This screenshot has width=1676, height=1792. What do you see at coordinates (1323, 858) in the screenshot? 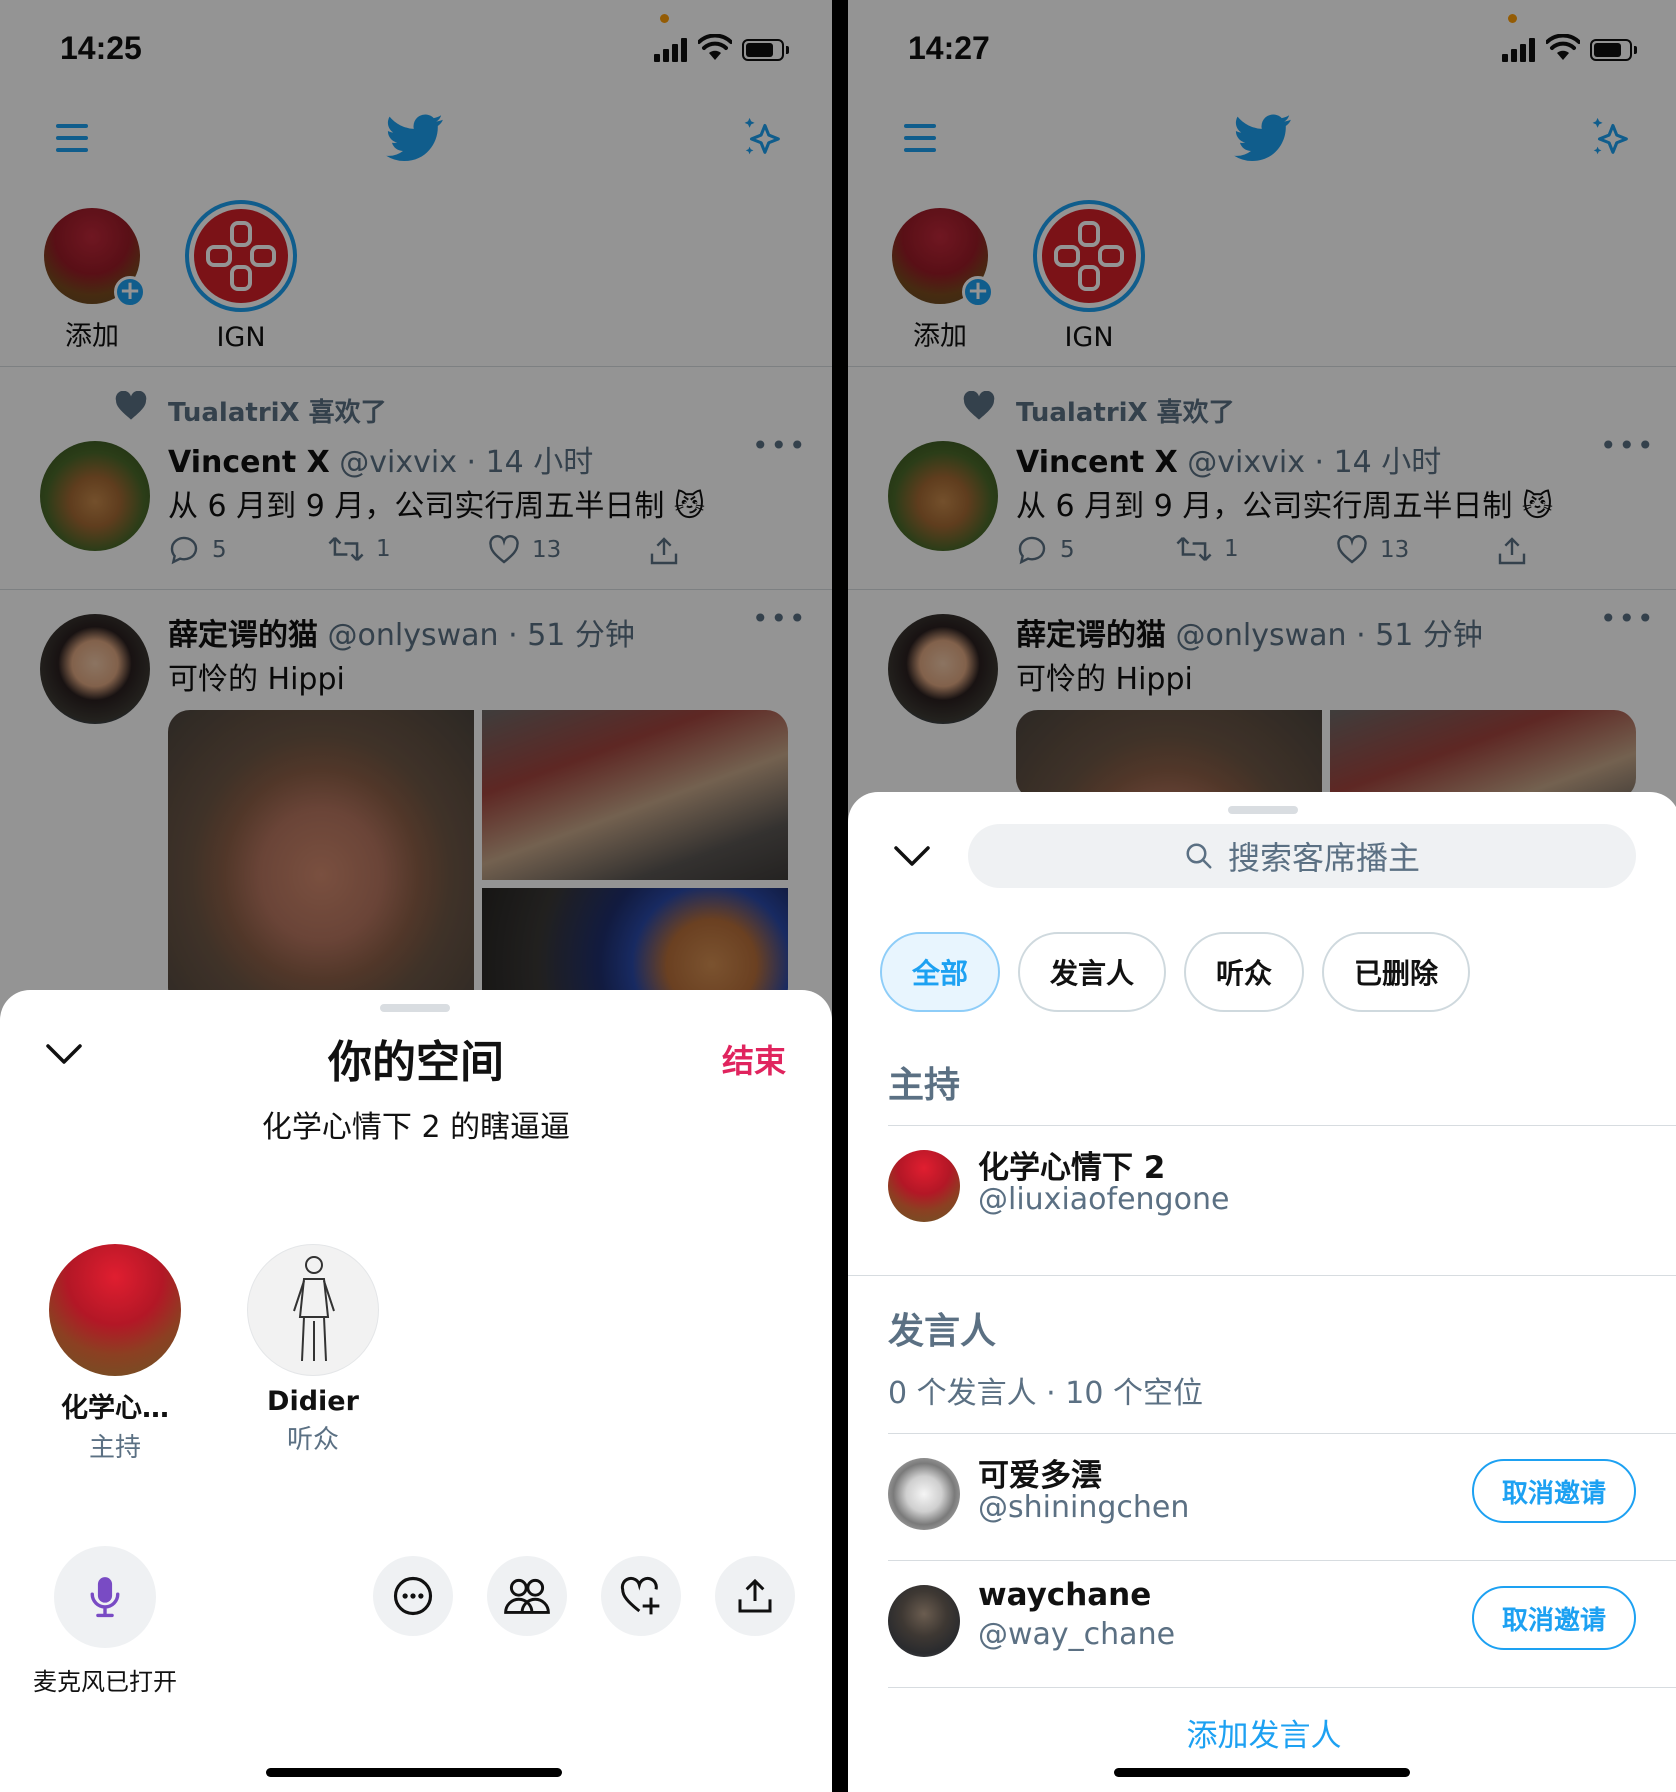
I see `search-placeholder: 搜索客席播主` at bounding box center [1323, 858].